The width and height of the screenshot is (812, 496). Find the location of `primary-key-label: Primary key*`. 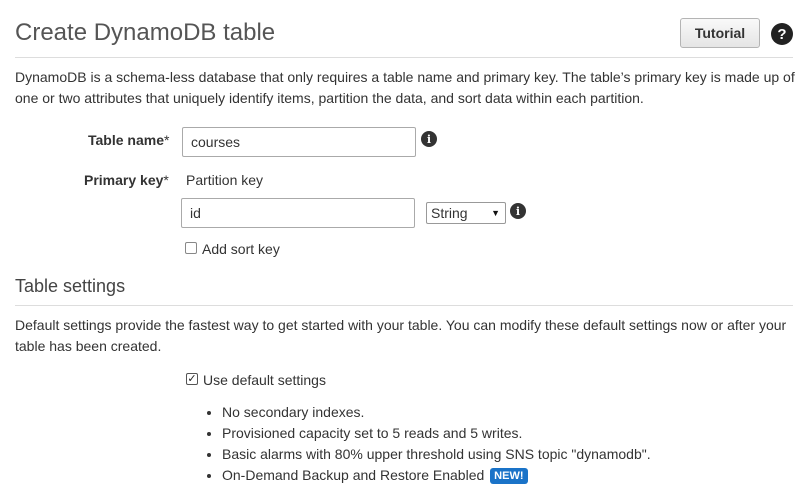

primary-key-label: Primary key* is located at coordinates (126, 180).